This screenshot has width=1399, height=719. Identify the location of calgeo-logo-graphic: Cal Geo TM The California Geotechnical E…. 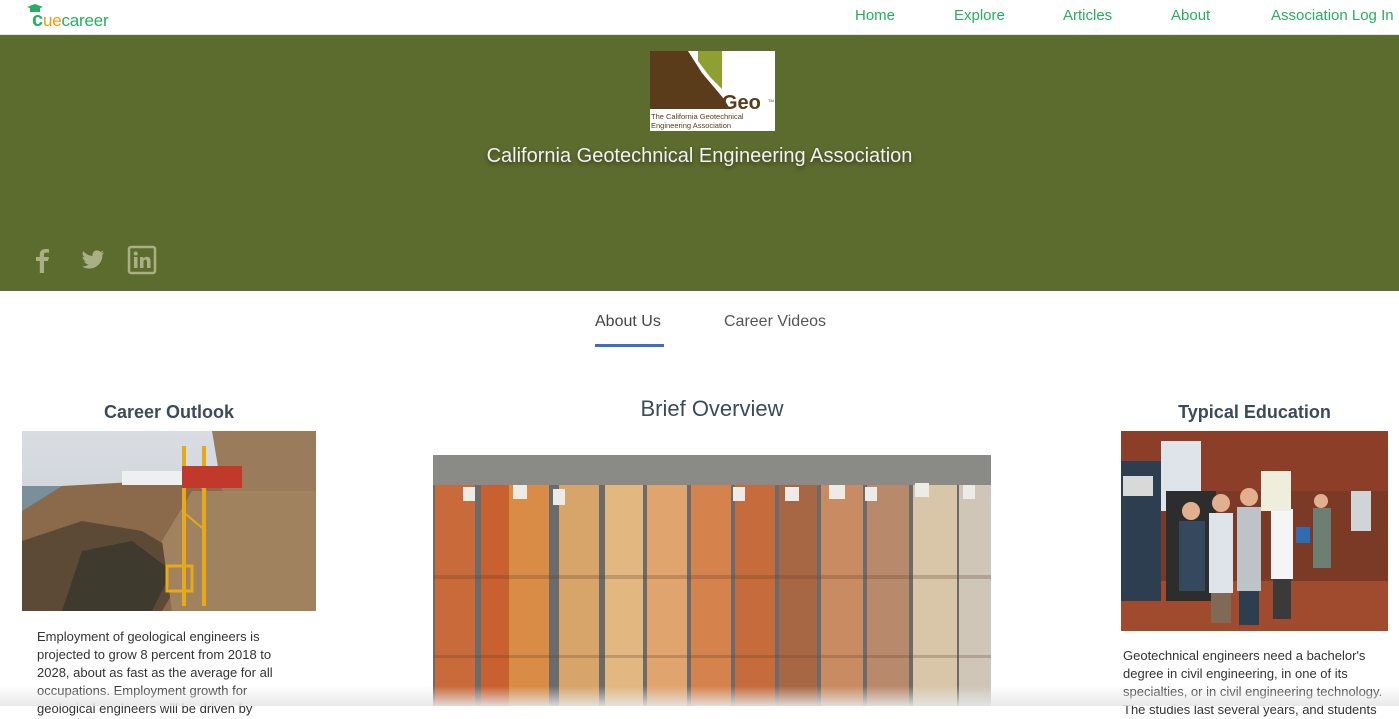
(712, 90).